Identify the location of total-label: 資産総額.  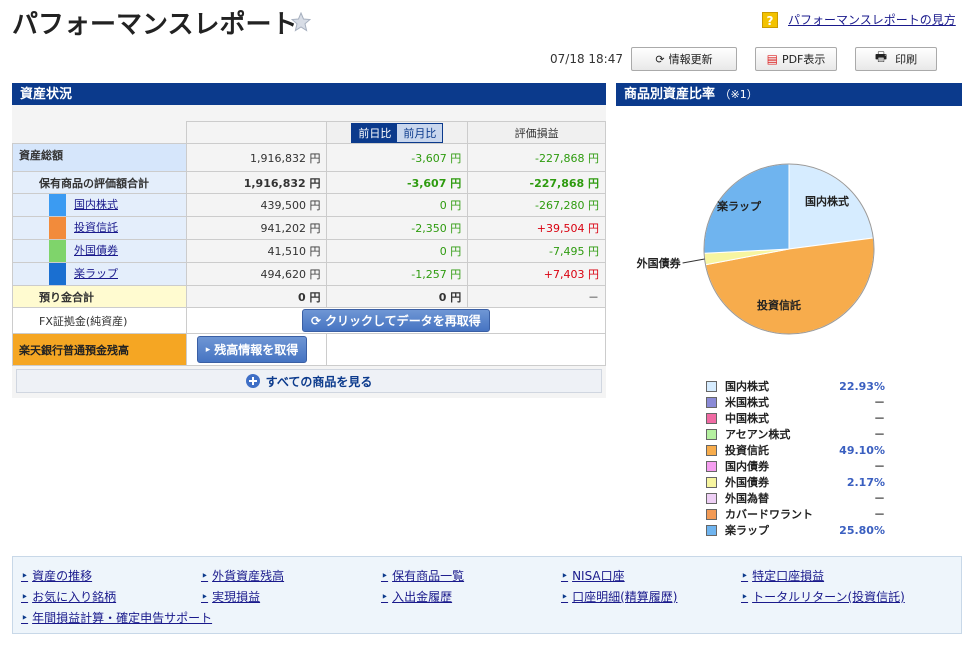
(99, 157).